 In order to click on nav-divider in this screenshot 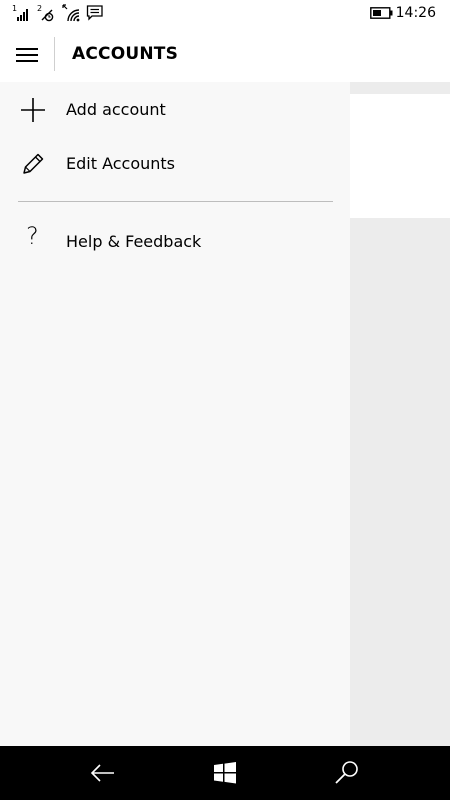, I will do `click(175, 201)`.